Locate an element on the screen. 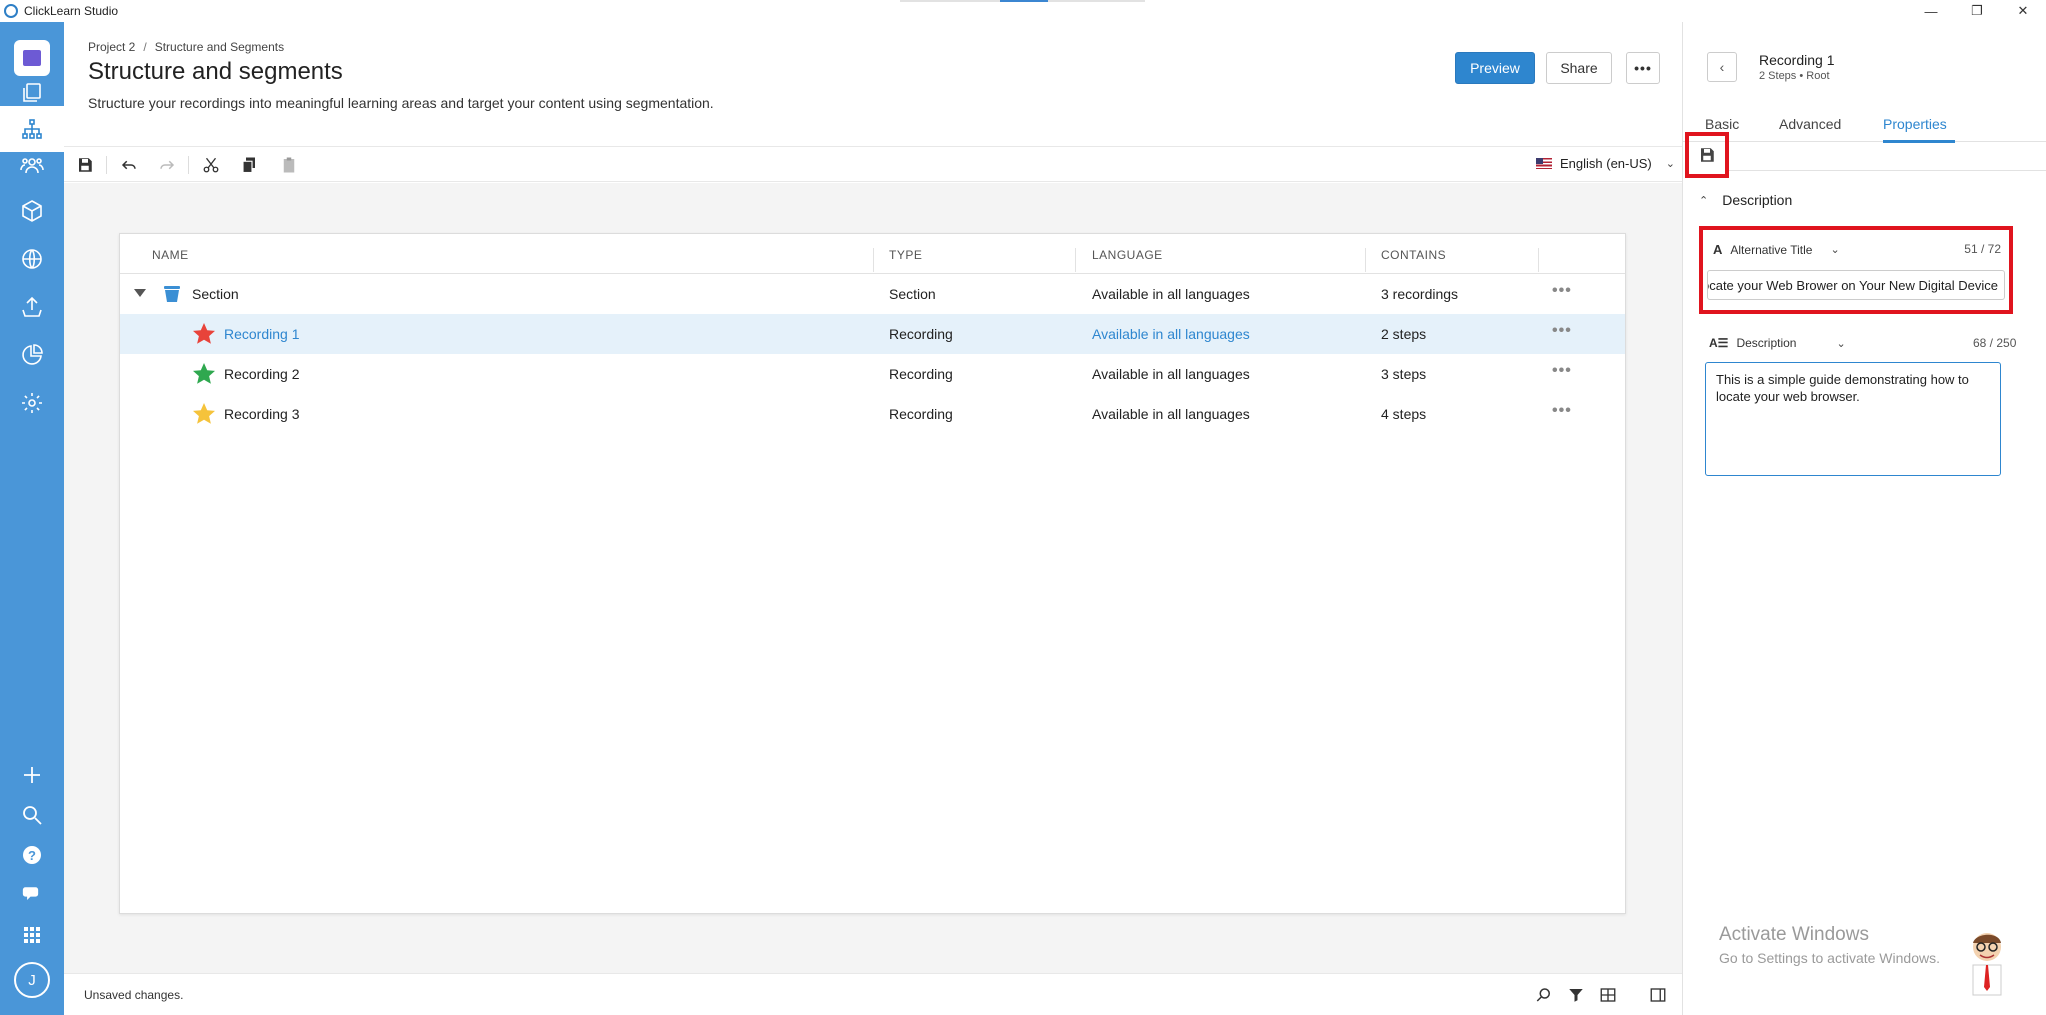 Image resolution: width=2046 pixels, height=1015 pixels. row-contains: 2 steps is located at coordinates (1404, 334).